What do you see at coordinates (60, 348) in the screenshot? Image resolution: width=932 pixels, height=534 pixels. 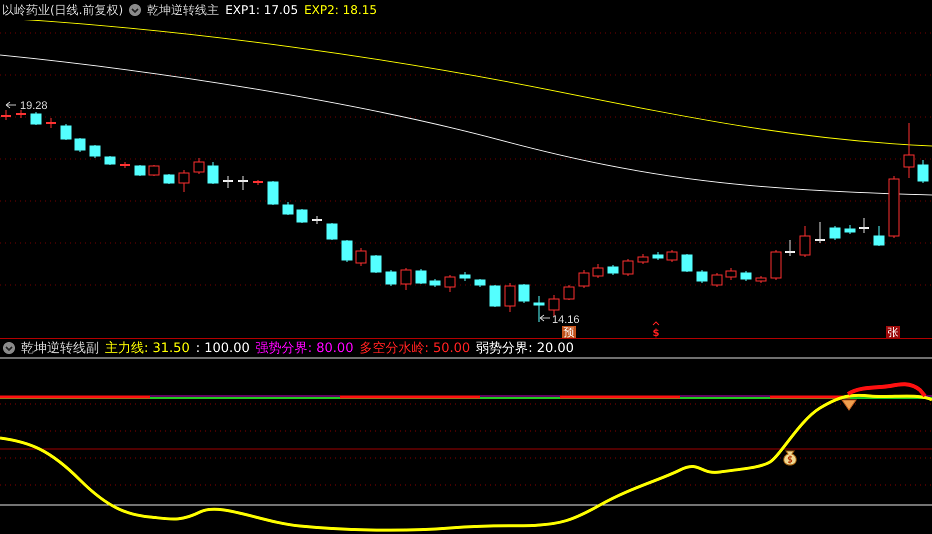 I see `indicator-name: 乾坤逆转线副` at bounding box center [60, 348].